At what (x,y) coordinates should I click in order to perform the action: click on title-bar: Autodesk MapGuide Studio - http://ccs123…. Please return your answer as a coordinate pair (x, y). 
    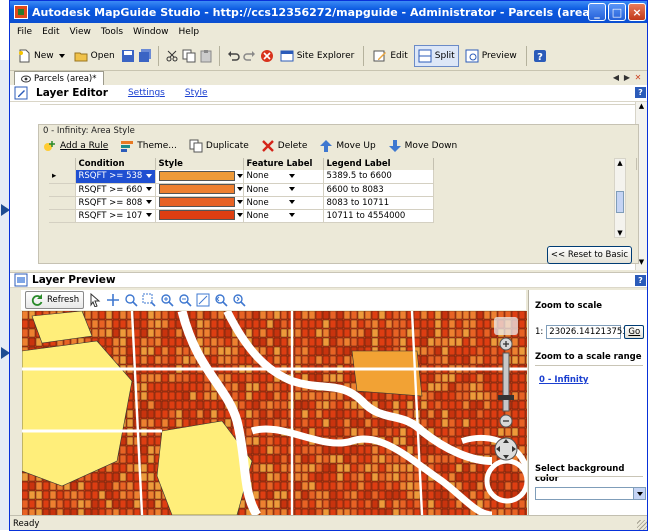
    Looking at the image, I should click on (328, 12).